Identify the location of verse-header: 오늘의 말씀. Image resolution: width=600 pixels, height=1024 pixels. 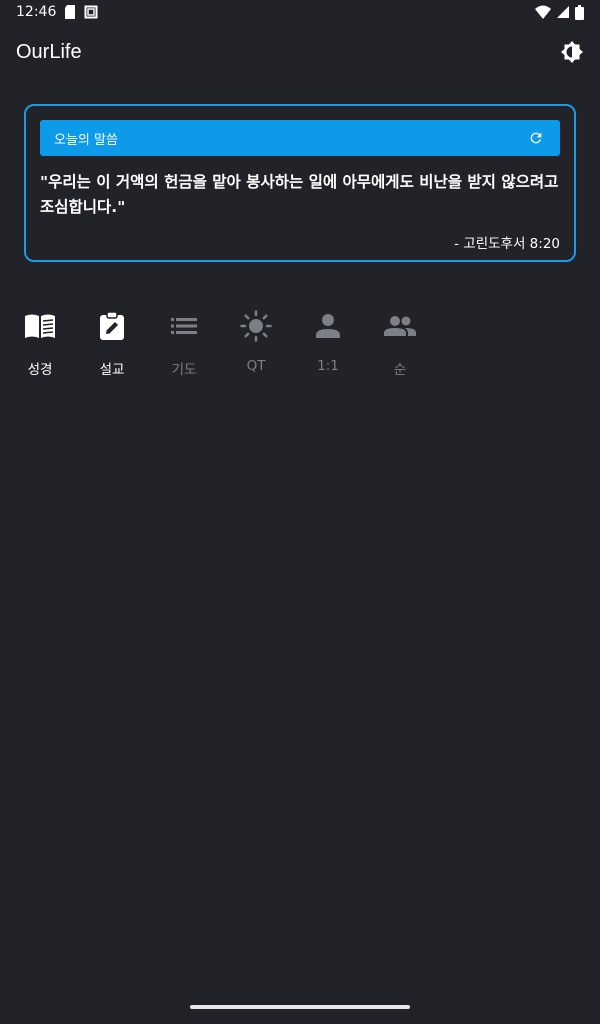
(300, 138).